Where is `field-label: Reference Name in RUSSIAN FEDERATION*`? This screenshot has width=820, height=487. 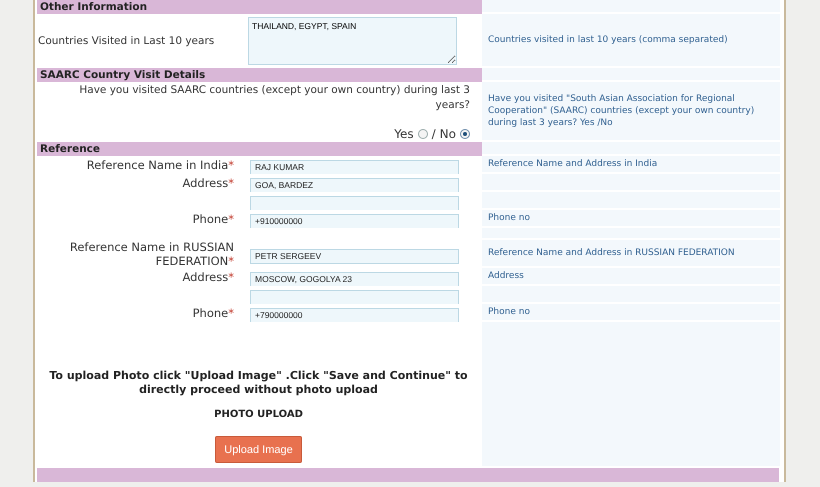 field-label: Reference Name in RUSSIAN FEDERATION* is located at coordinates (151, 254).